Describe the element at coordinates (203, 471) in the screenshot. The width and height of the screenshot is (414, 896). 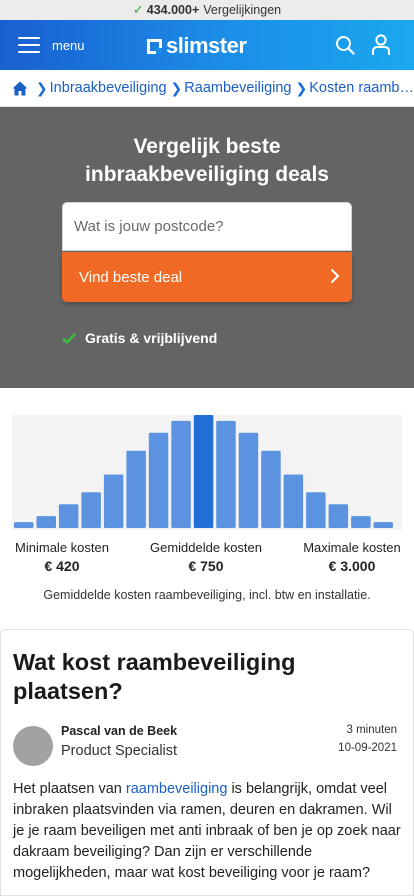
I see `chart-bar-average` at that location.